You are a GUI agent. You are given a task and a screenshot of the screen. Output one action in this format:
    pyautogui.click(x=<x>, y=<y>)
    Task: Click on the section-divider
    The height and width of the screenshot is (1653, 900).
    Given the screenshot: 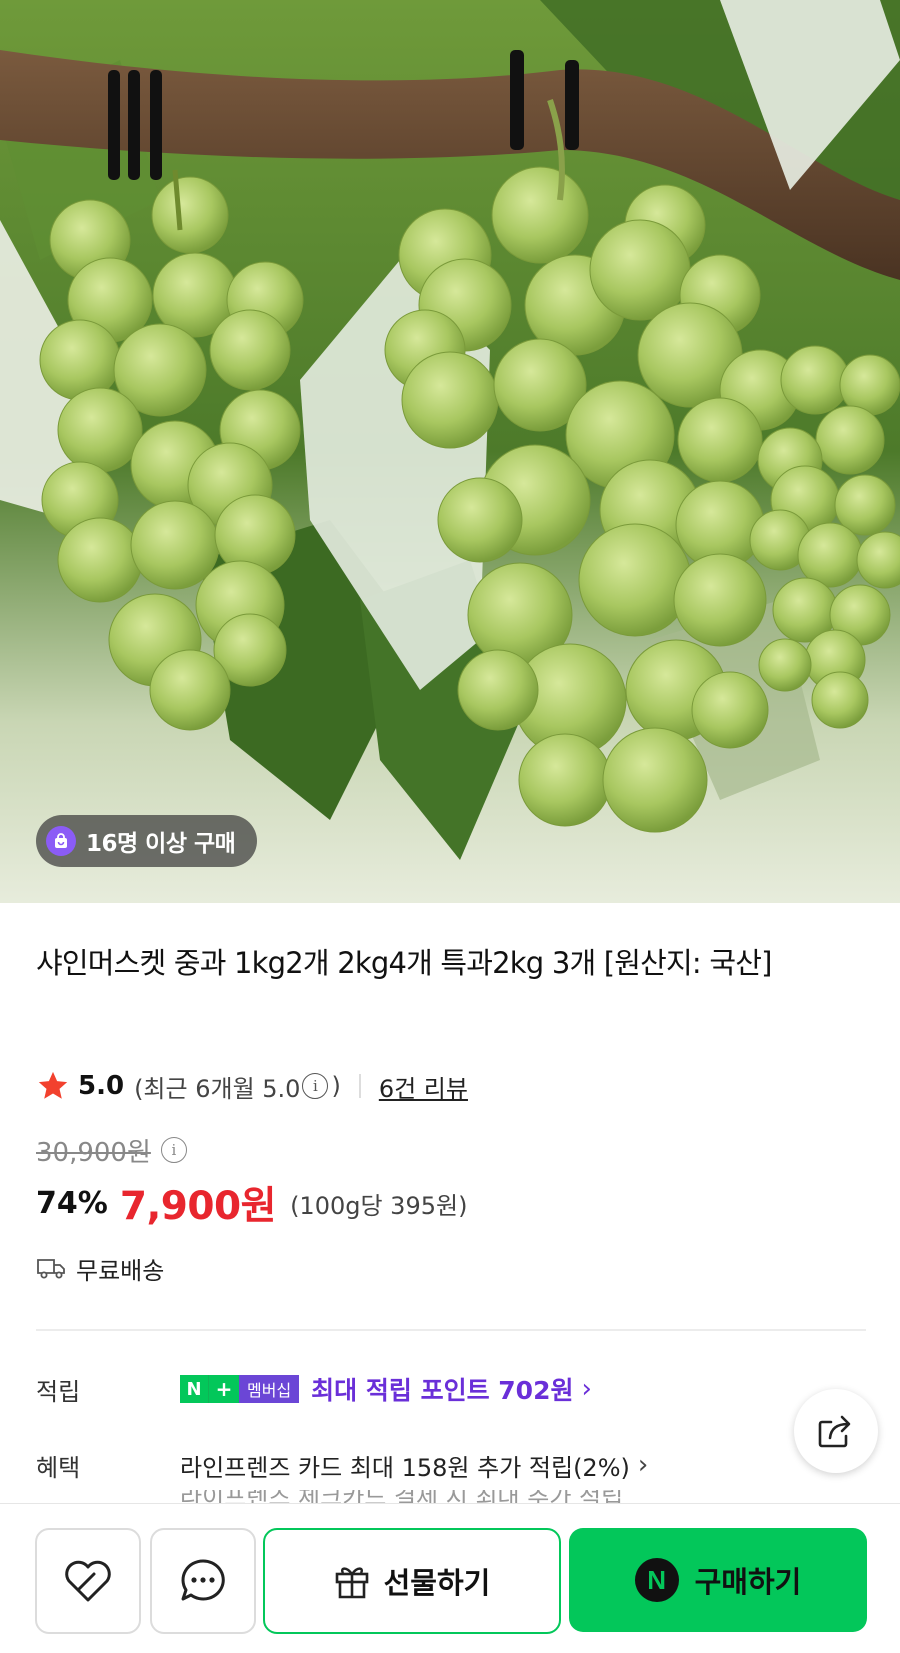 What is the action you would take?
    pyautogui.click(x=451, y=1330)
    